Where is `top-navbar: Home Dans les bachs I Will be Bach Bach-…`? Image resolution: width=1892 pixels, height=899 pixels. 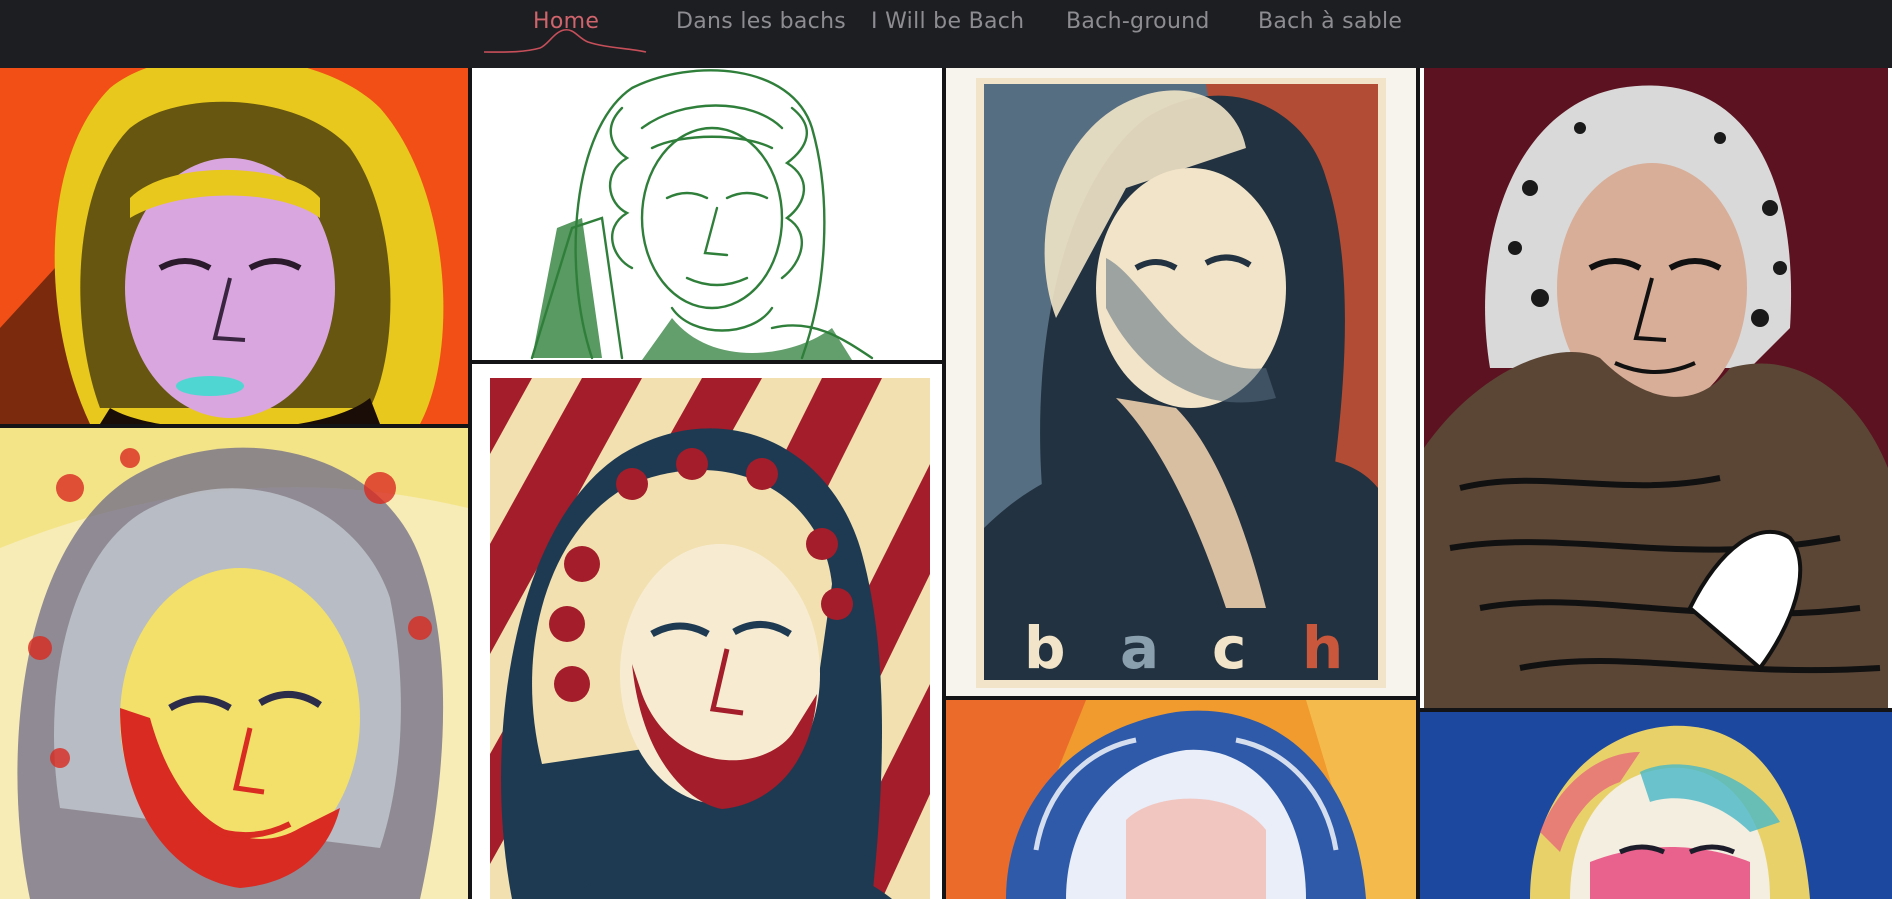 top-navbar: Home Dans les bachs I Will be Bach Bach-… is located at coordinates (946, 34).